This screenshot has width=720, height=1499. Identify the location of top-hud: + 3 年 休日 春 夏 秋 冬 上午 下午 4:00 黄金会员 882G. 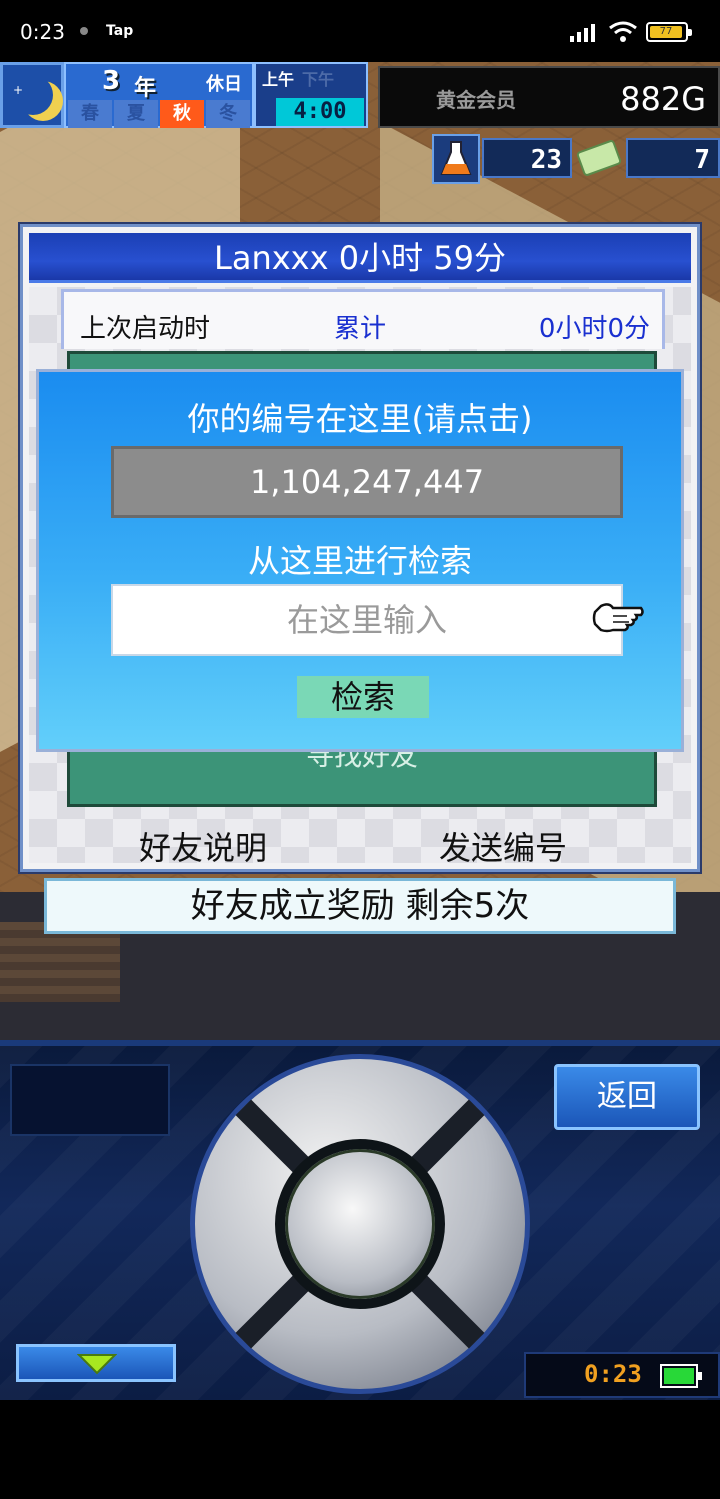
(360, 96).